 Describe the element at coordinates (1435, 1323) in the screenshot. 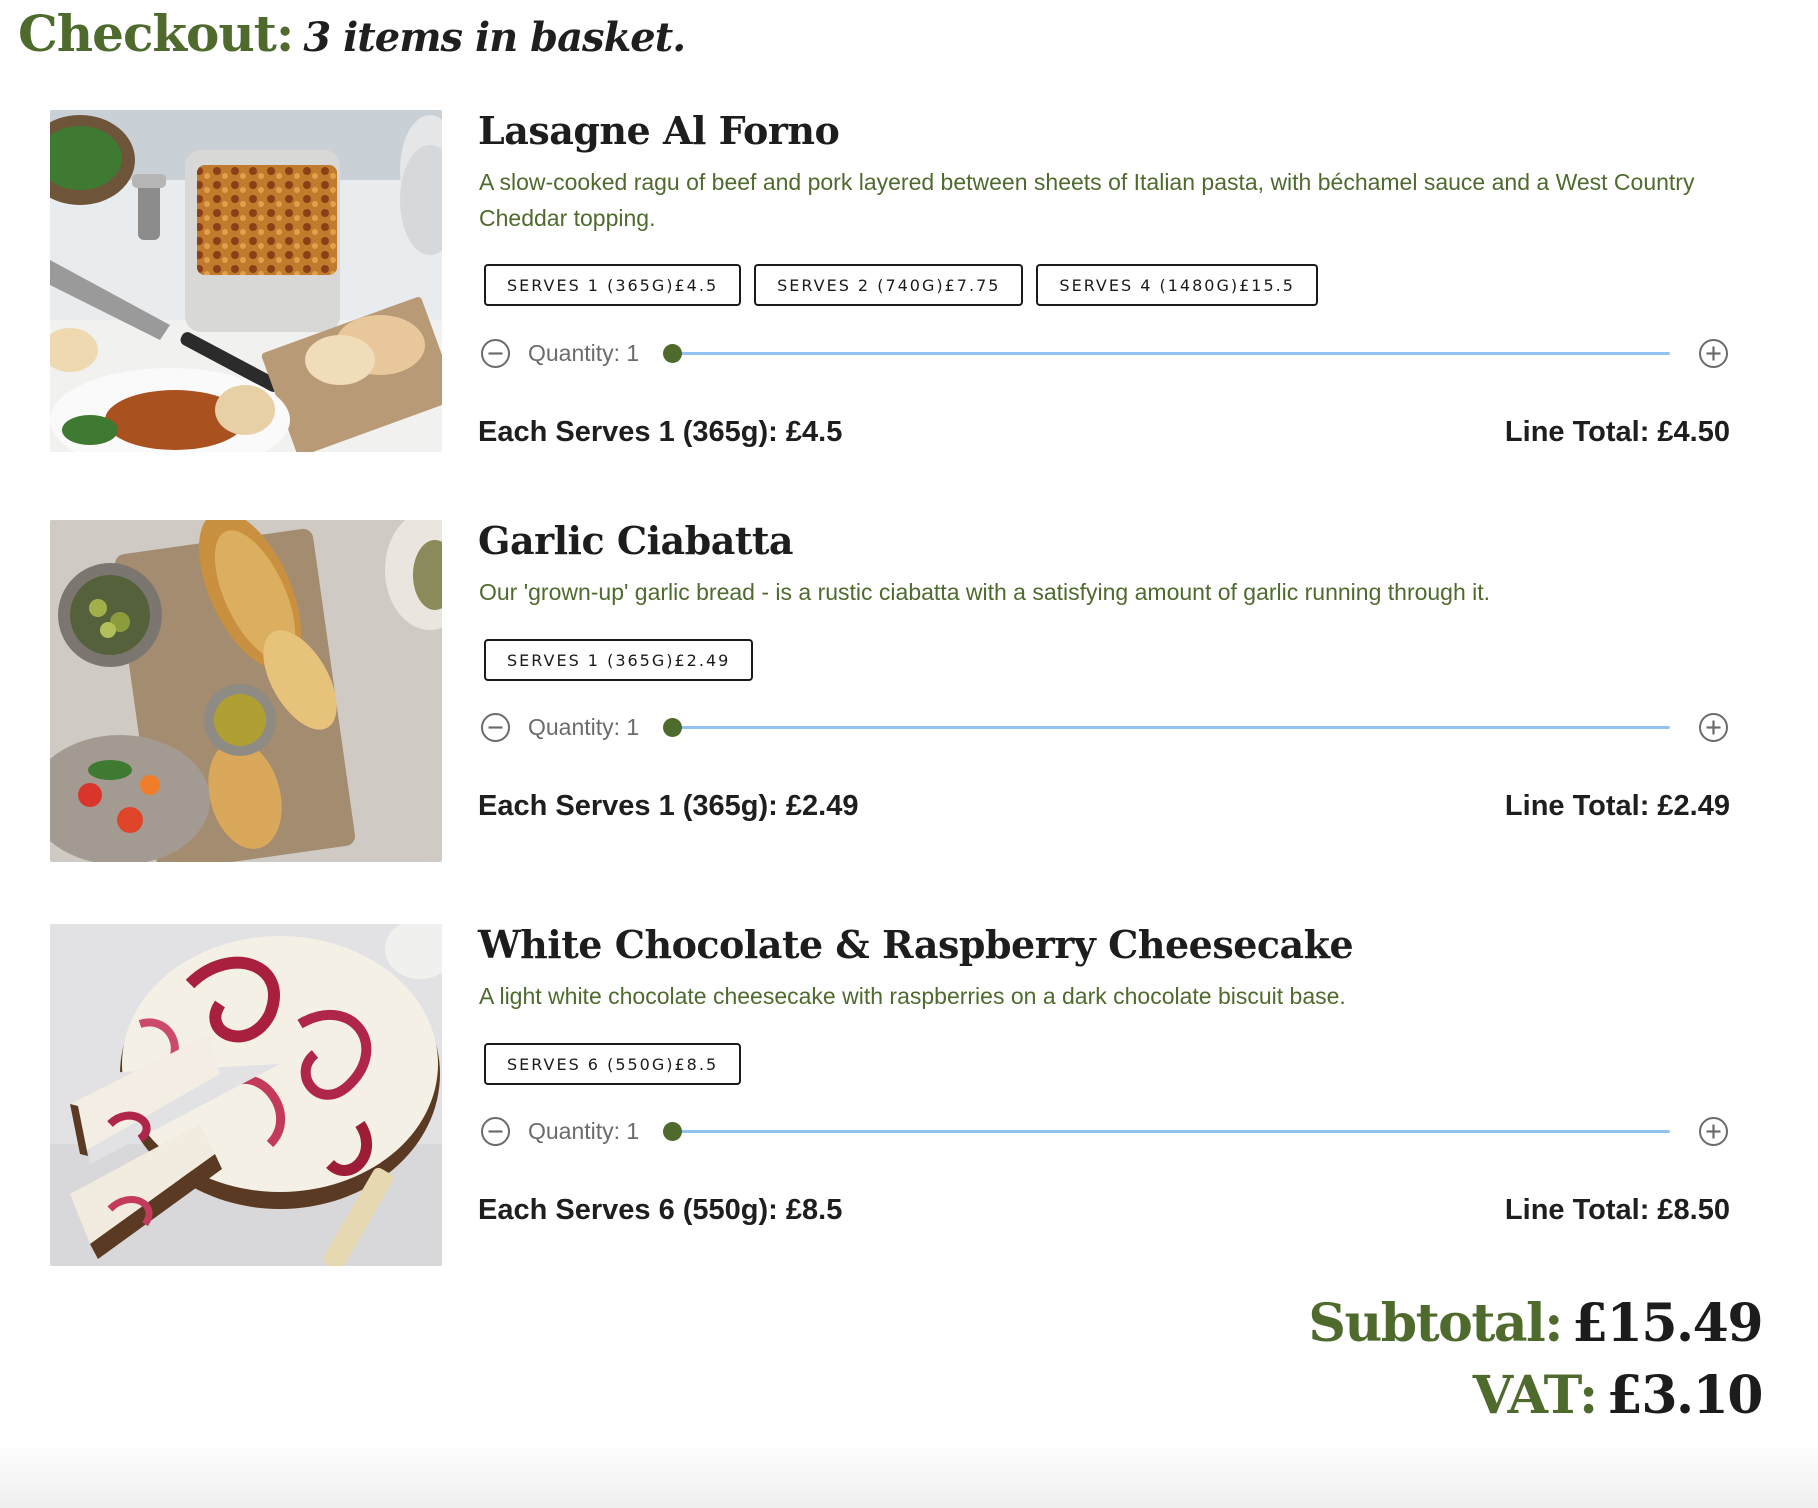

I see `subtotal-label: Subtotal:` at that location.